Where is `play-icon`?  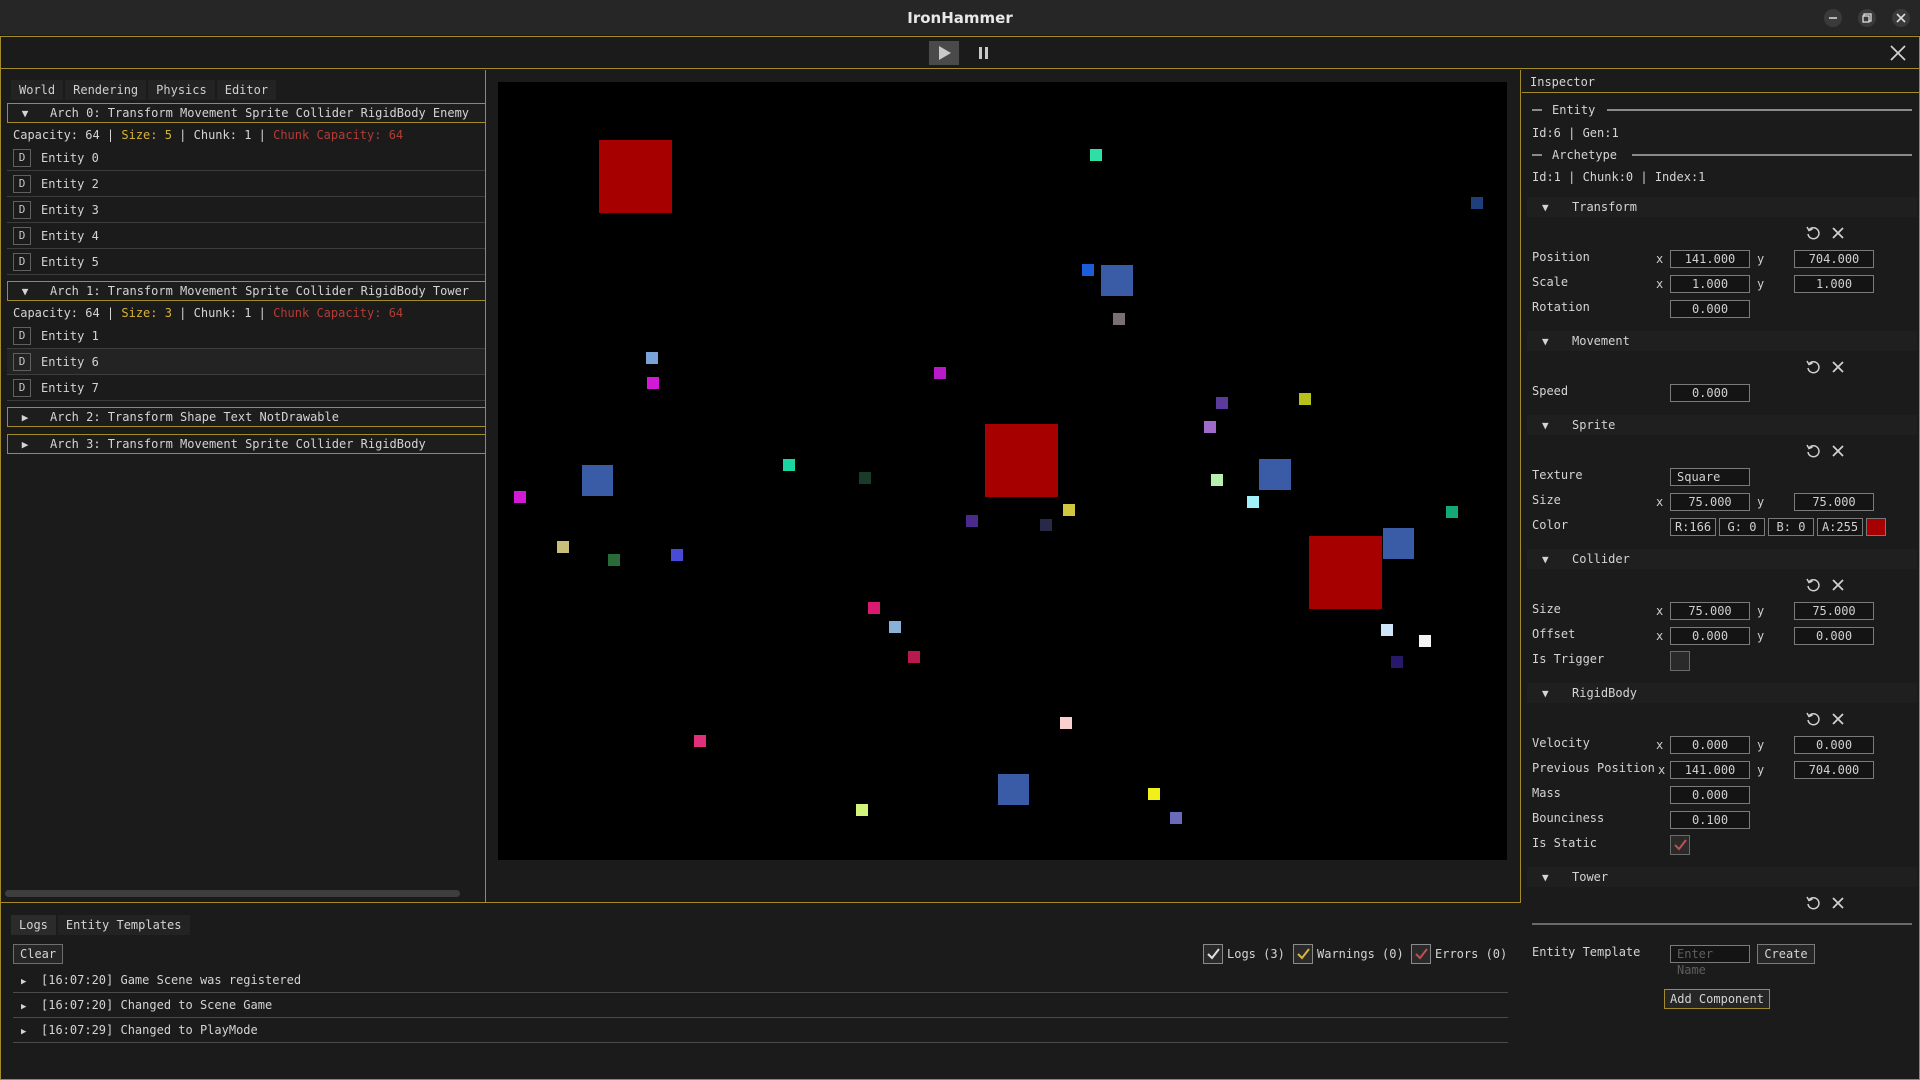 play-icon is located at coordinates (945, 53).